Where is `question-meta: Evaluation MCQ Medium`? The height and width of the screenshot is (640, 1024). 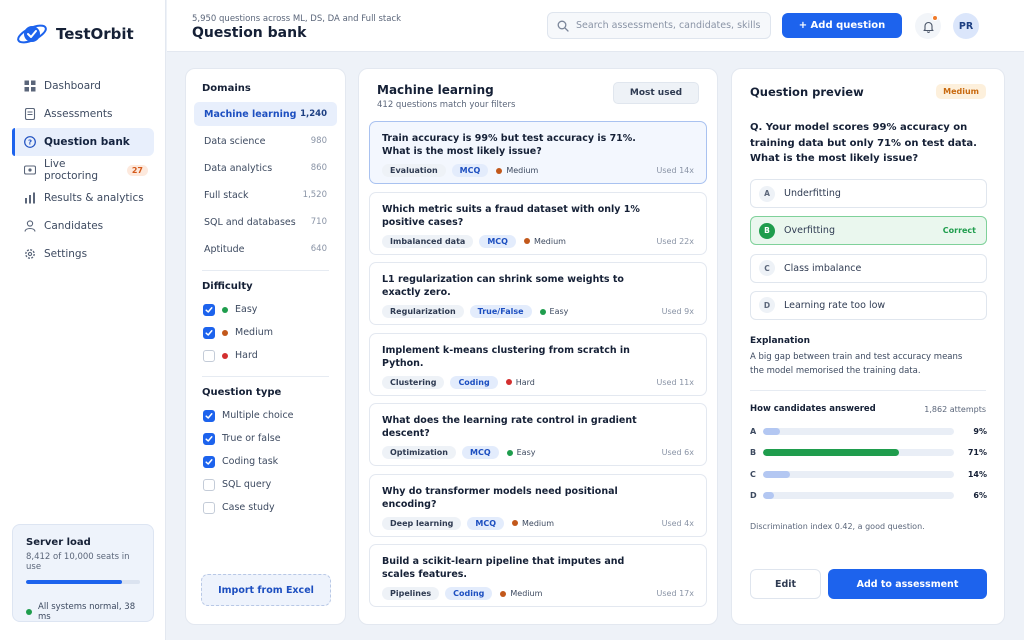 question-meta: Evaluation MCQ Medium is located at coordinates (460, 170).